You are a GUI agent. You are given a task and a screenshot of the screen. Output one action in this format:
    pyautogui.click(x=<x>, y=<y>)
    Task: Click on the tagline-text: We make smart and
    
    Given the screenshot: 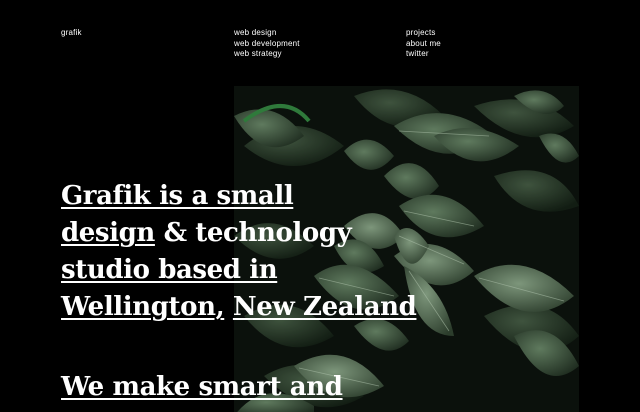 What is the action you would take?
    pyautogui.click(x=202, y=387)
    